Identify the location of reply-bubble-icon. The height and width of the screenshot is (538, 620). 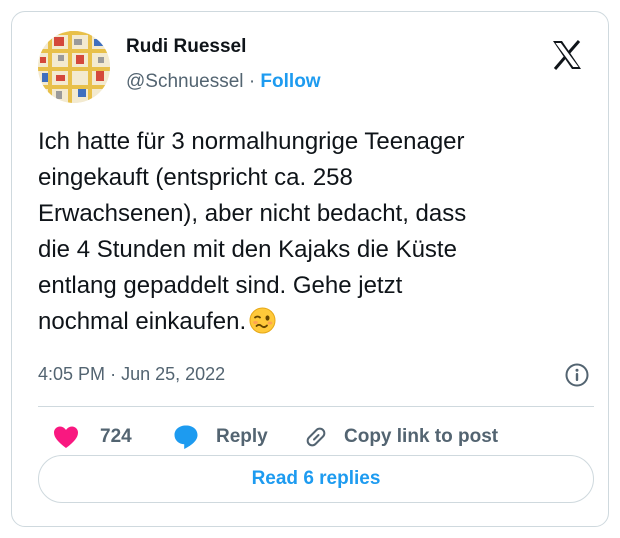
(186, 437).